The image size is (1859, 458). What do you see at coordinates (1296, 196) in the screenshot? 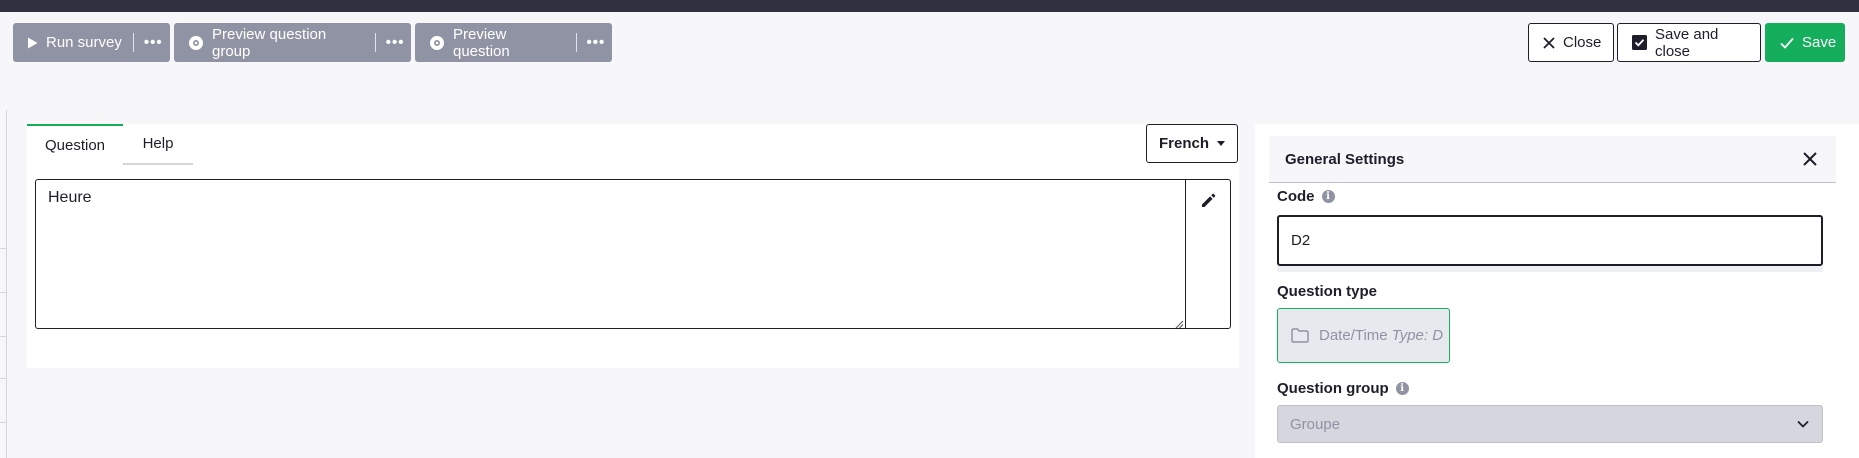
I see `code-label-text: Code` at bounding box center [1296, 196].